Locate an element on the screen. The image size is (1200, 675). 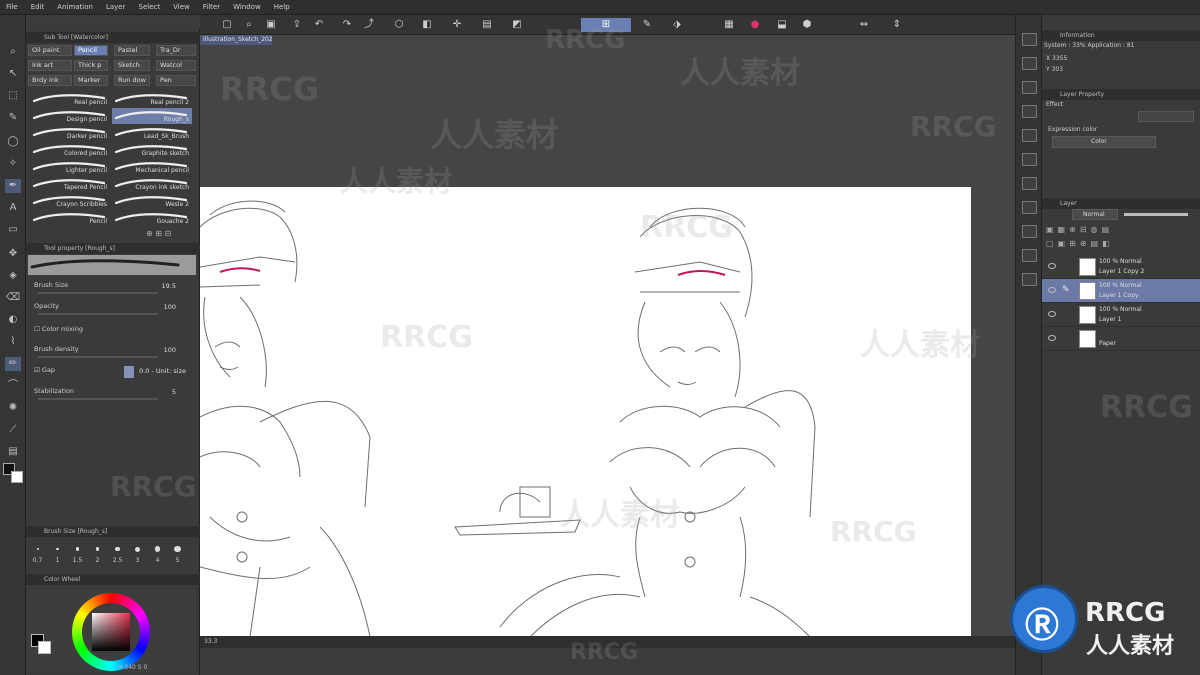
blend-mode-select: Normal is located at coordinates (1095, 214).